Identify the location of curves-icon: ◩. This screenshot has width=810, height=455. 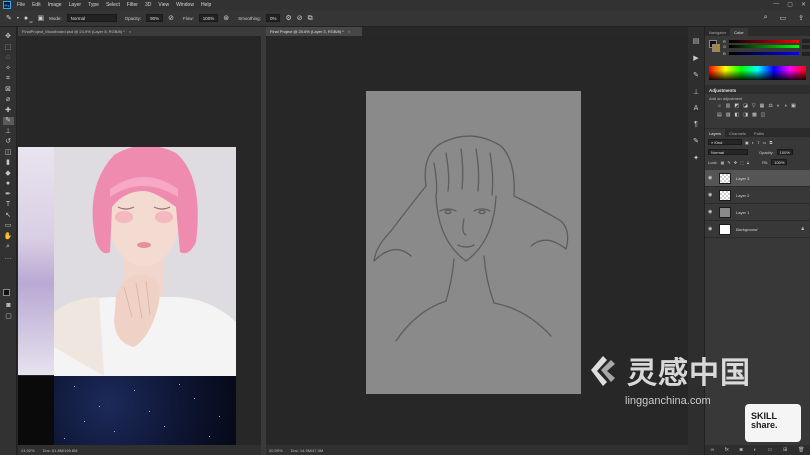
(736, 106).